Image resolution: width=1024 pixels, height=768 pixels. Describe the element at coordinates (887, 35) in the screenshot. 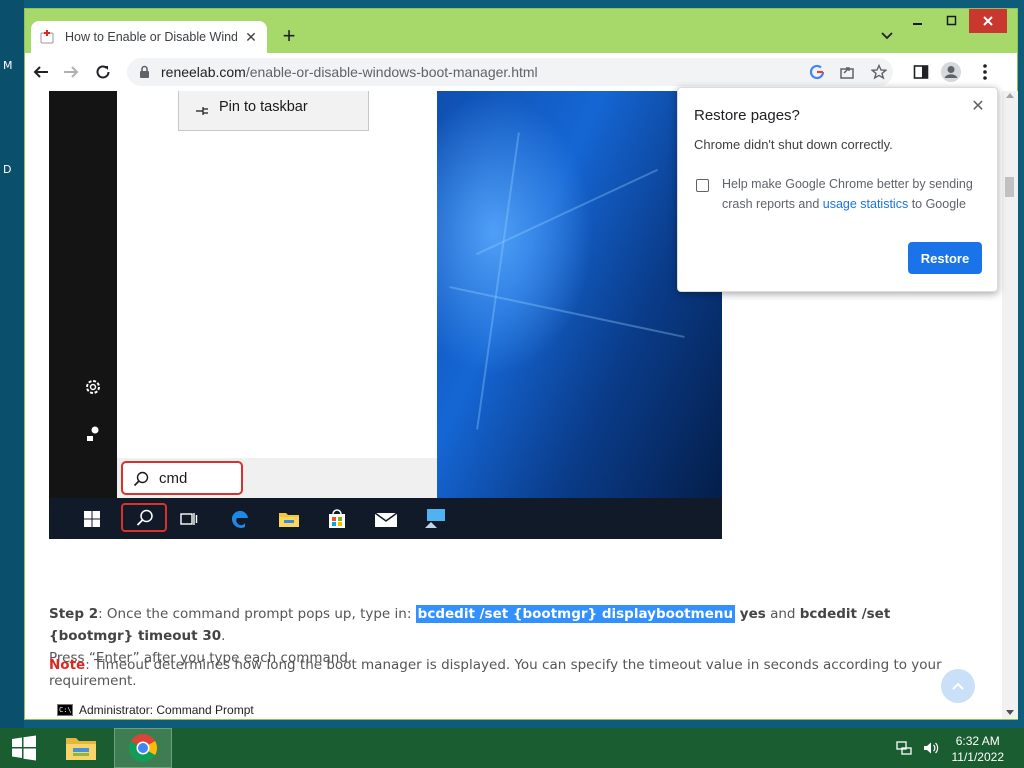

I see `tab-search-chevron-icon` at that location.